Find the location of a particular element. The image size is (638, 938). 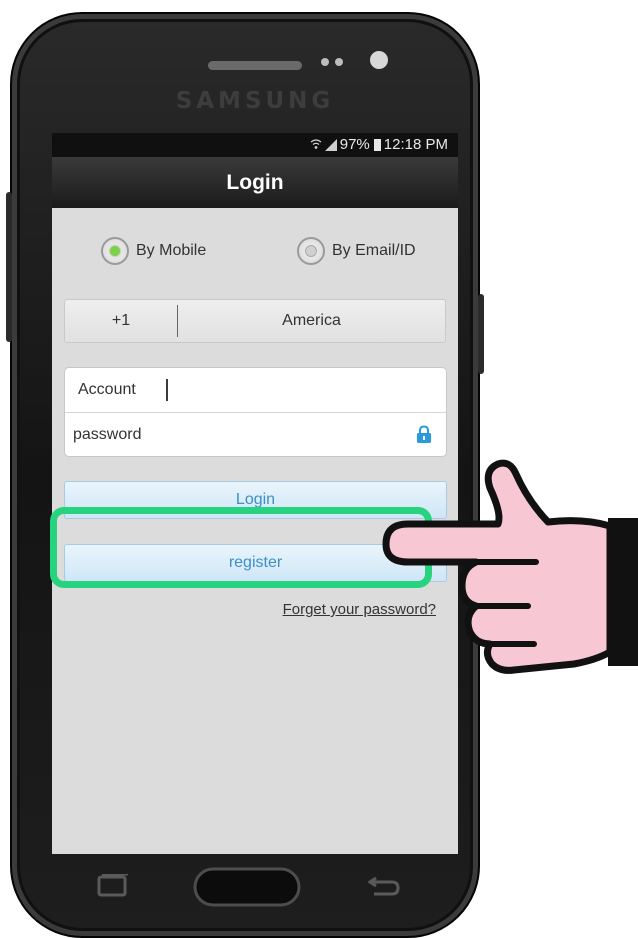

proximity-sensor is located at coordinates (325, 62).